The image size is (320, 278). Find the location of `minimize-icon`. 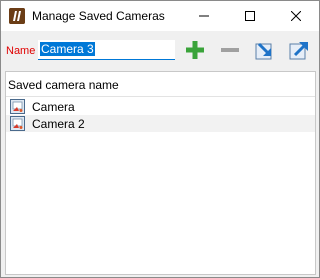

minimize-icon is located at coordinates (204, 16).